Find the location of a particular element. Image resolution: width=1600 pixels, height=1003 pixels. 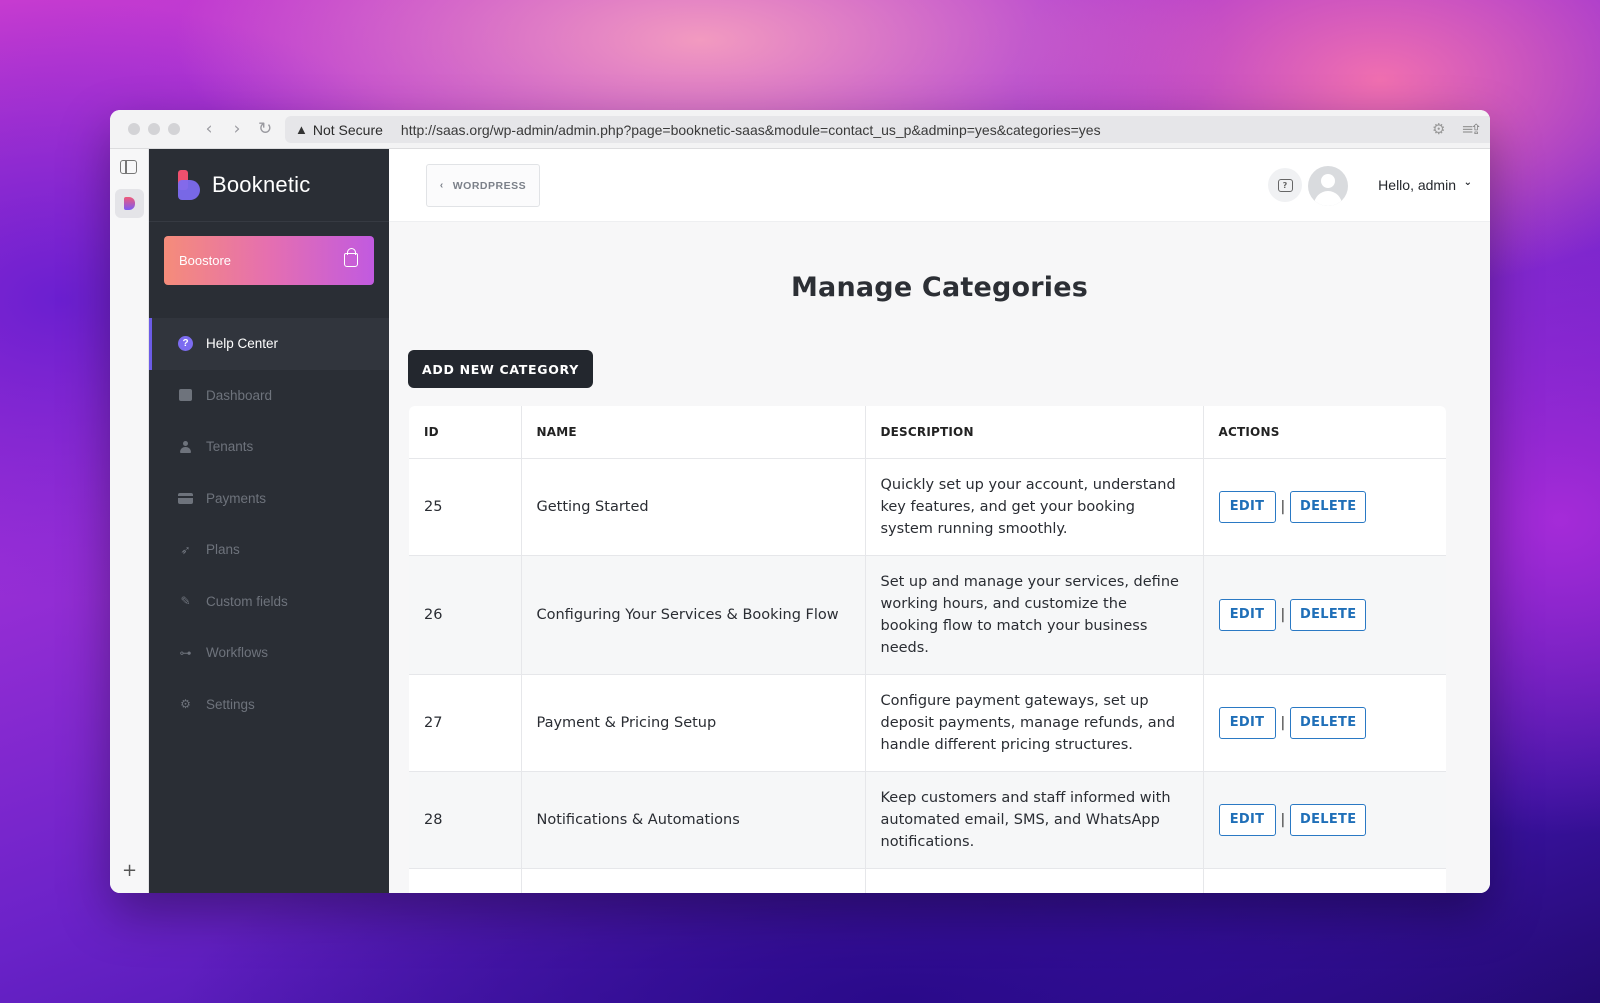

booknetic-tab-icon is located at coordinates (129, 203).